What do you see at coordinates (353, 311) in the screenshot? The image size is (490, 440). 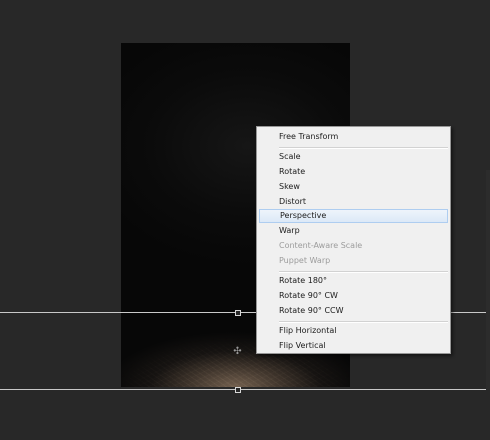 I see `menu-item-rotate-90-ccw: Rotate 90° CCW` at bounding box center [353, 311].